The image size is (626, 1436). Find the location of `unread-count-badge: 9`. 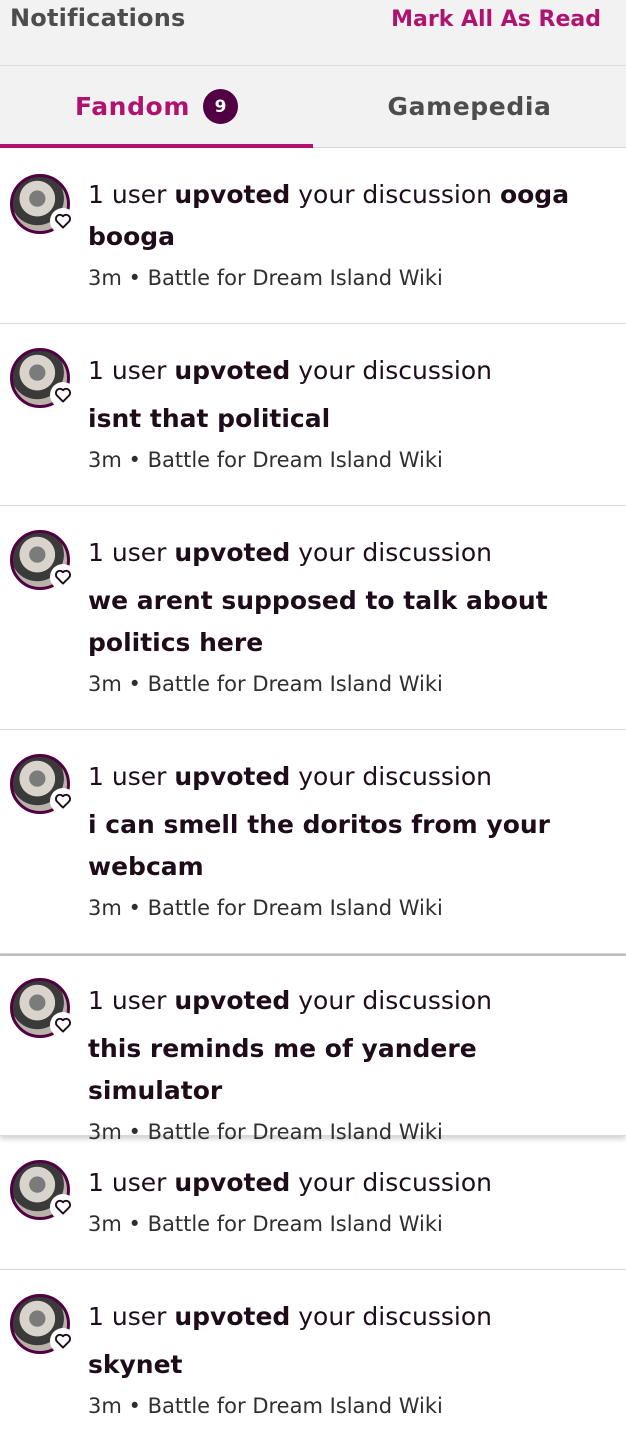

unread-count-badge: 9 is located at coordinates (220, 106).